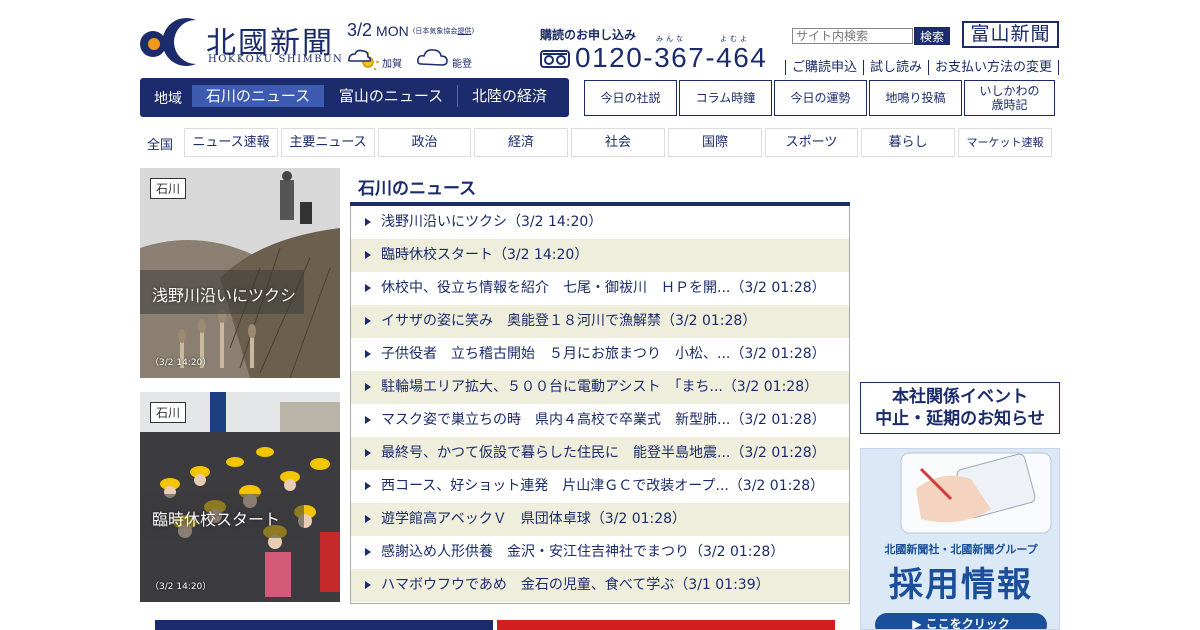 Image resolution: width=1200 pixels, height=630 pixels. I want to click on trial-link: 試し読み, so click(896, 67).